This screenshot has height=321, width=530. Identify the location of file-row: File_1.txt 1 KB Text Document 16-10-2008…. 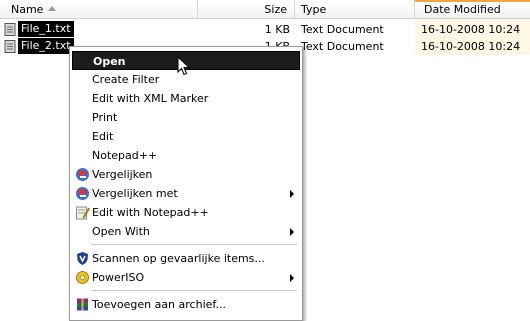
(265, 29).